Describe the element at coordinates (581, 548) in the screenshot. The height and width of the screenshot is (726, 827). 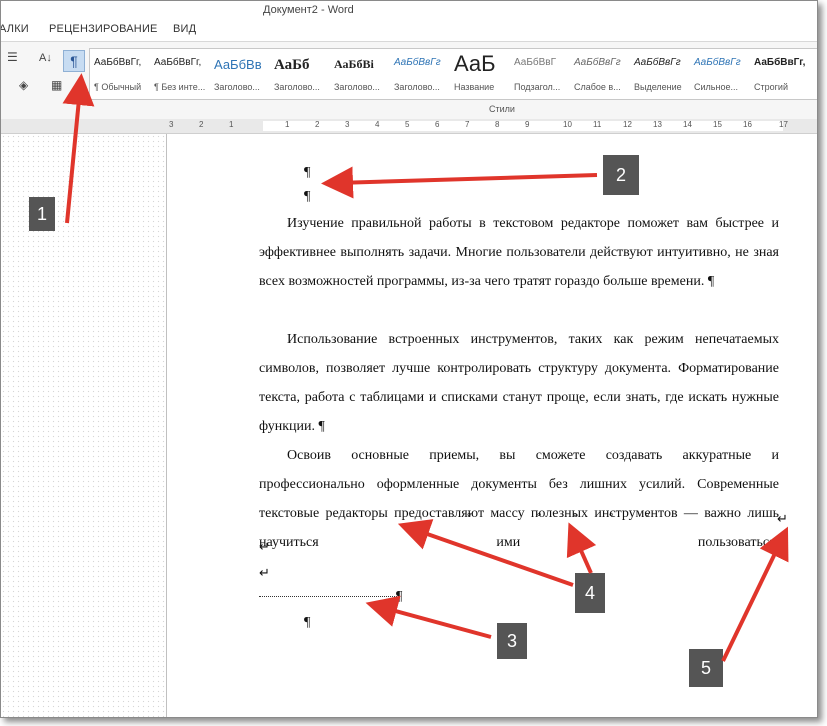
I see `arrow-4b` at that location.